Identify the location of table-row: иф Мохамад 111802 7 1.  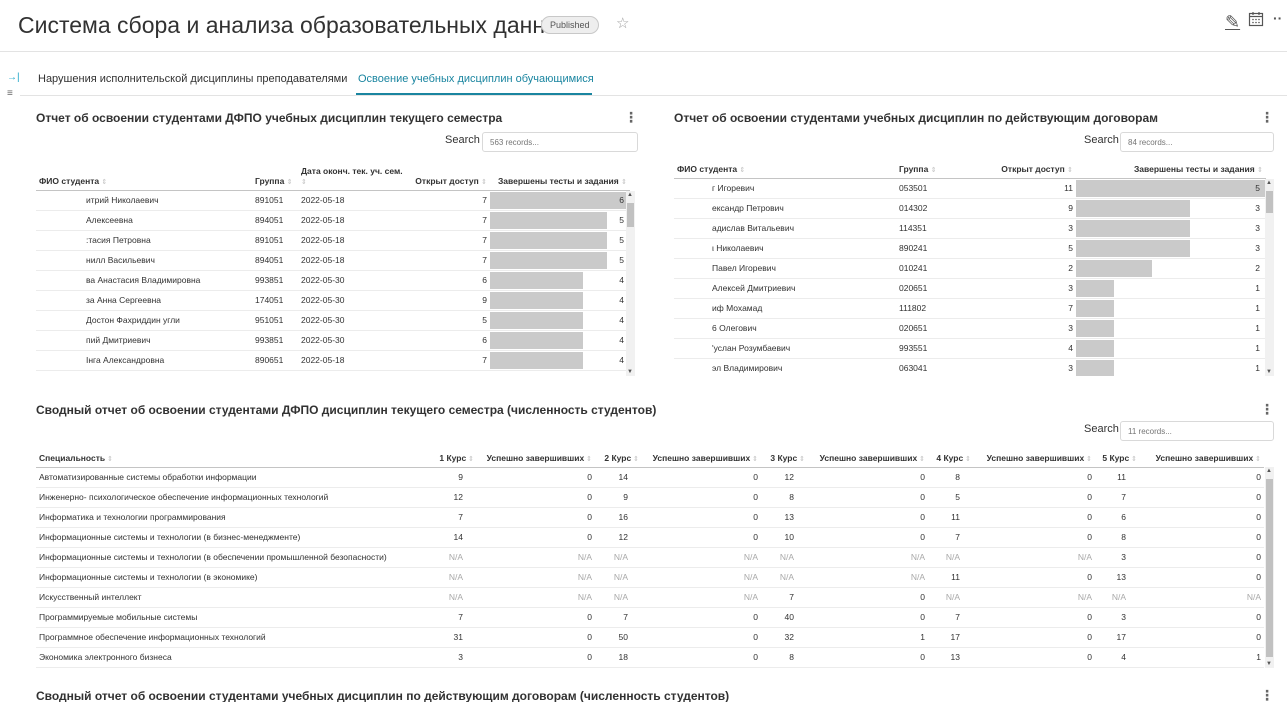
(970, 308).